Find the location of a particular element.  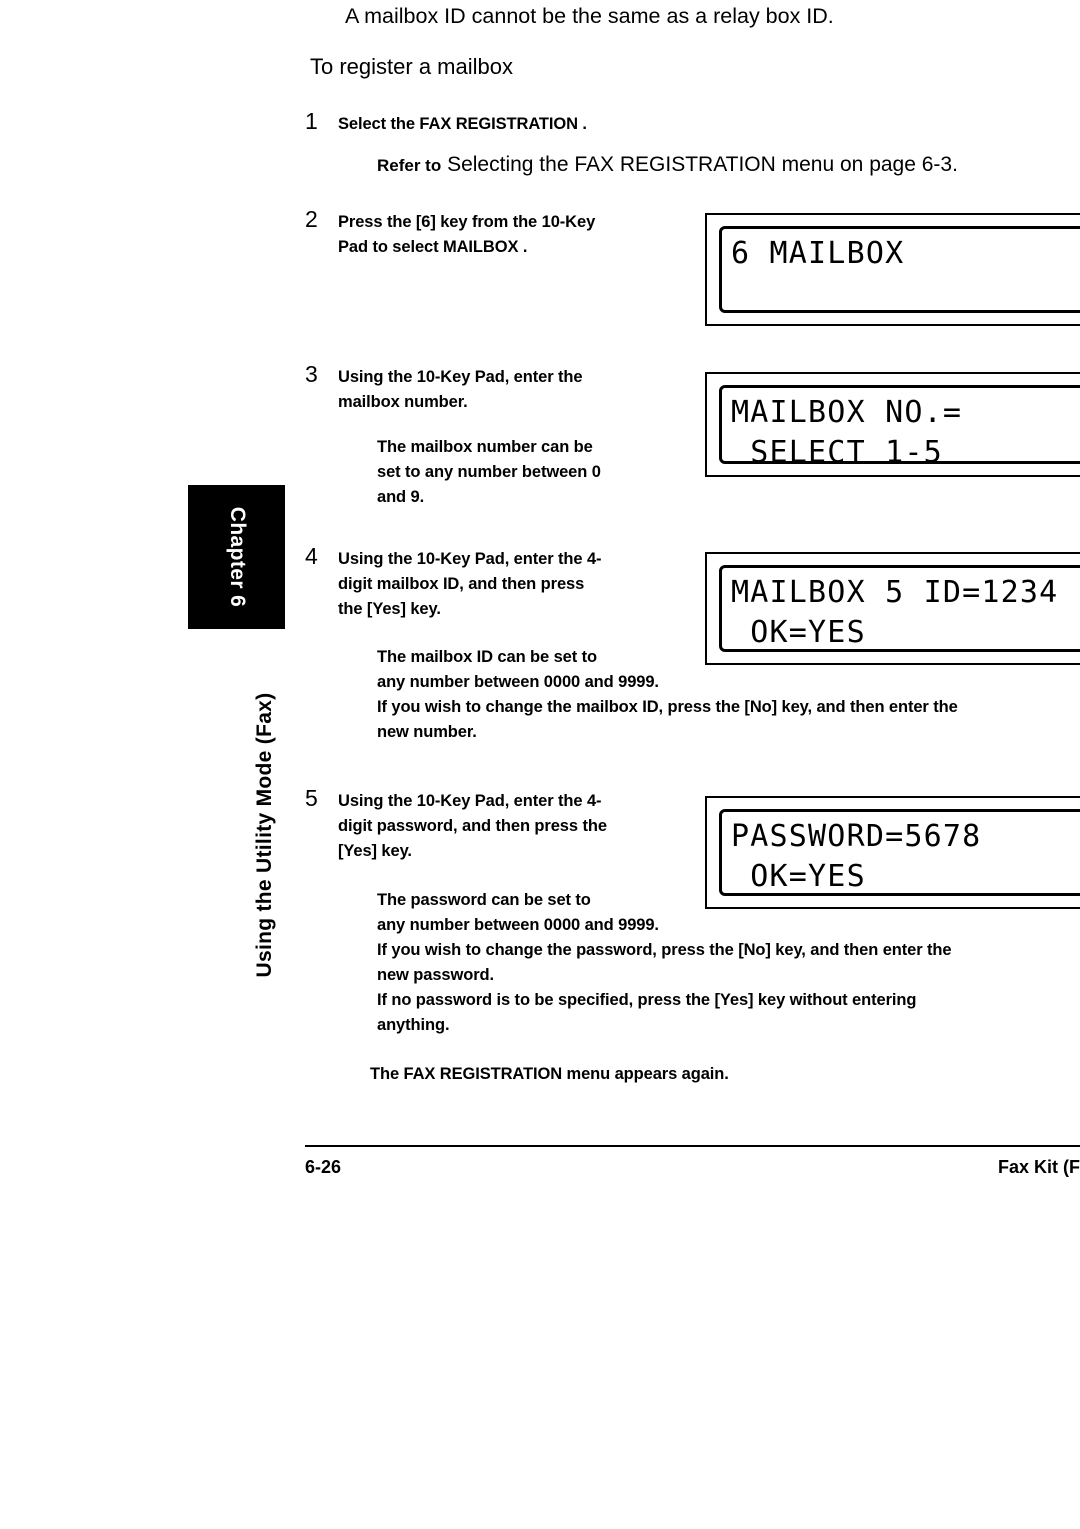

chapter-tab-label: Chapter 6 is located at coordinates (237, 557).